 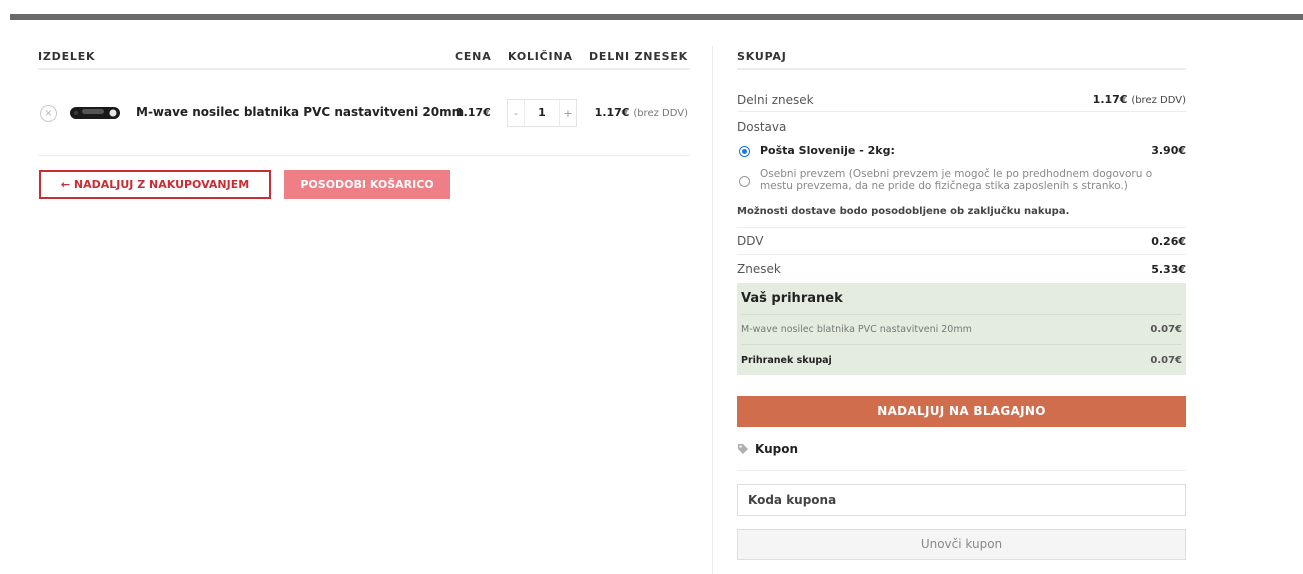 I want to click on quantity-input: 1, so click(x=542, y=113).